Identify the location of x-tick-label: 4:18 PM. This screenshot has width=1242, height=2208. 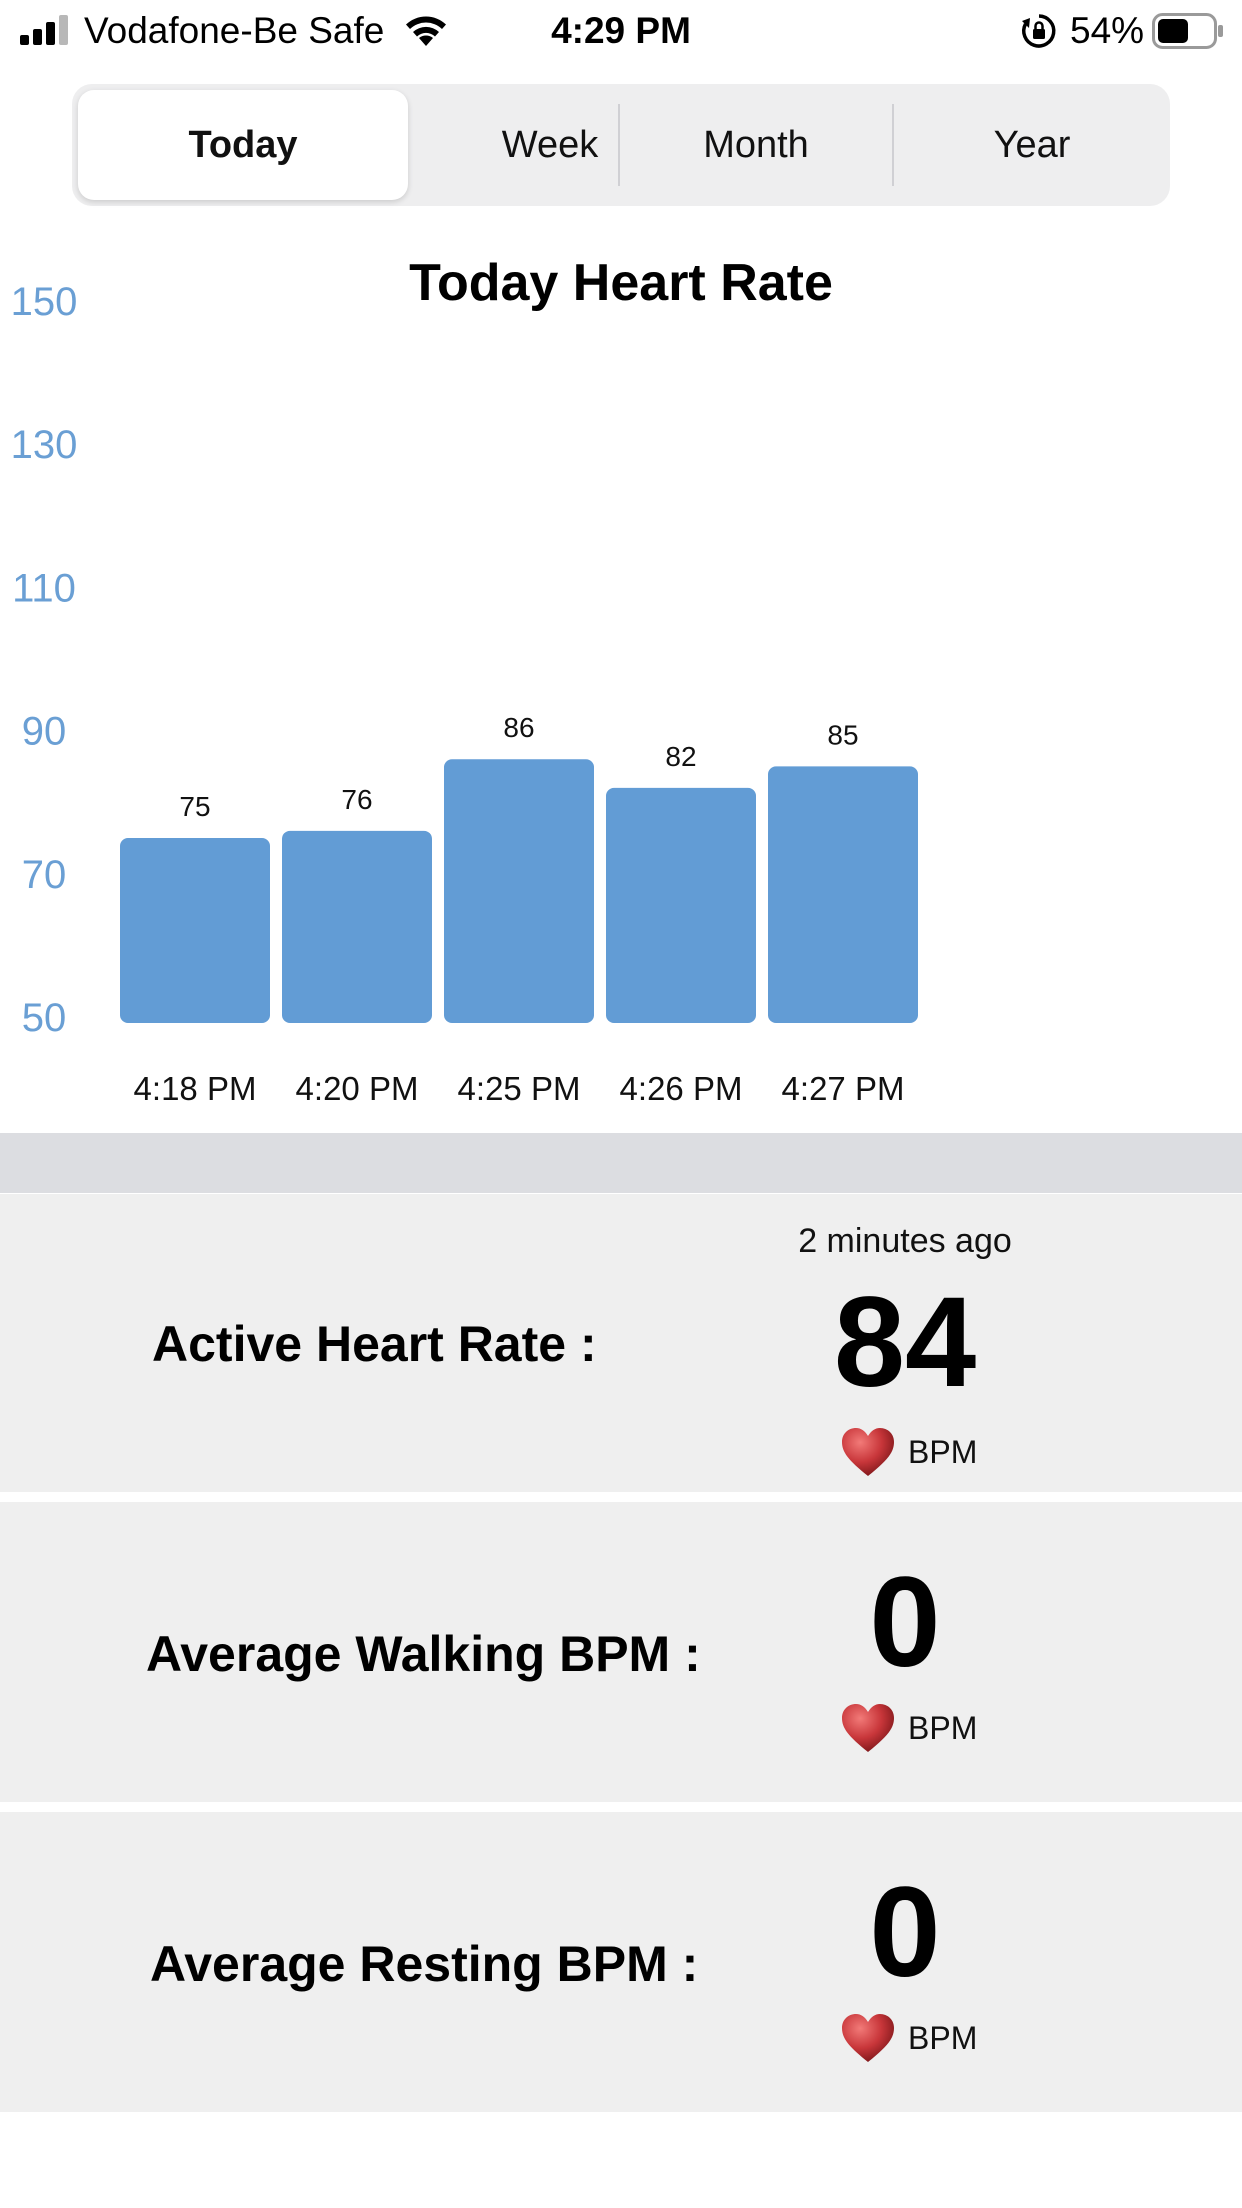
(195, 1088).